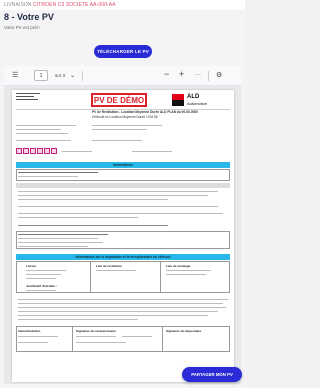  Describe the element at coordinates (41, 286) in the screenshot. I see `justif-label: Justificatif d'identité :` at that location.